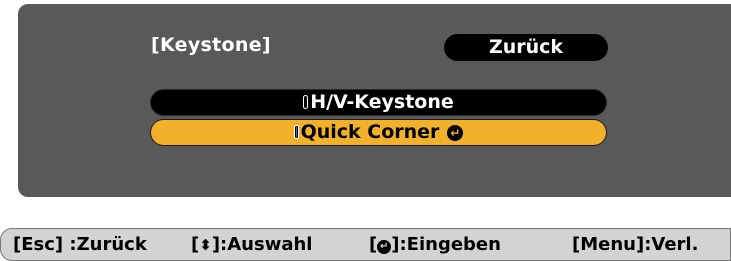 The height and width of the screenshot is (261, 731). Describe the element at coordinates (382, 102) in the screenshot. I see `option-label: H/V-Keystone` at that location.